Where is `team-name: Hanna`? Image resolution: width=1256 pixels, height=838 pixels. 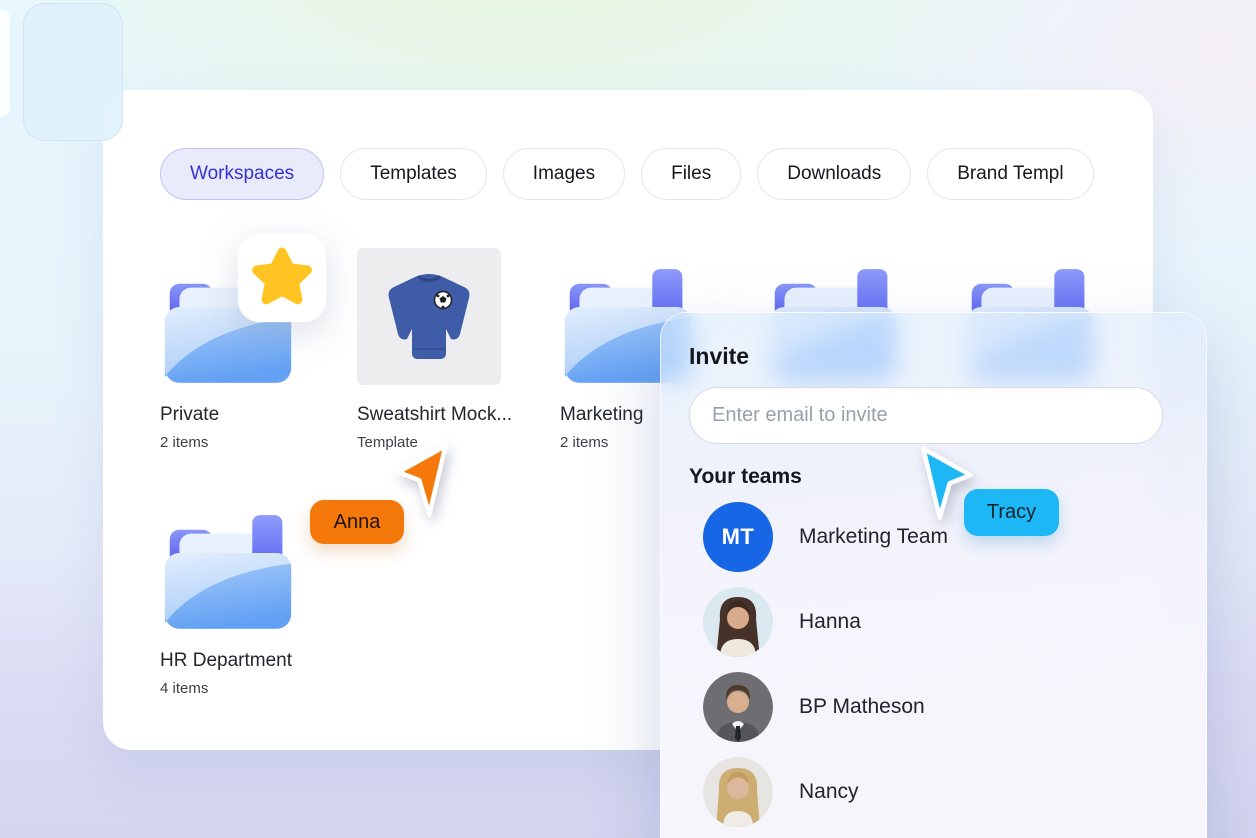
team-name: Hanna is located at coordinates (830, 621).